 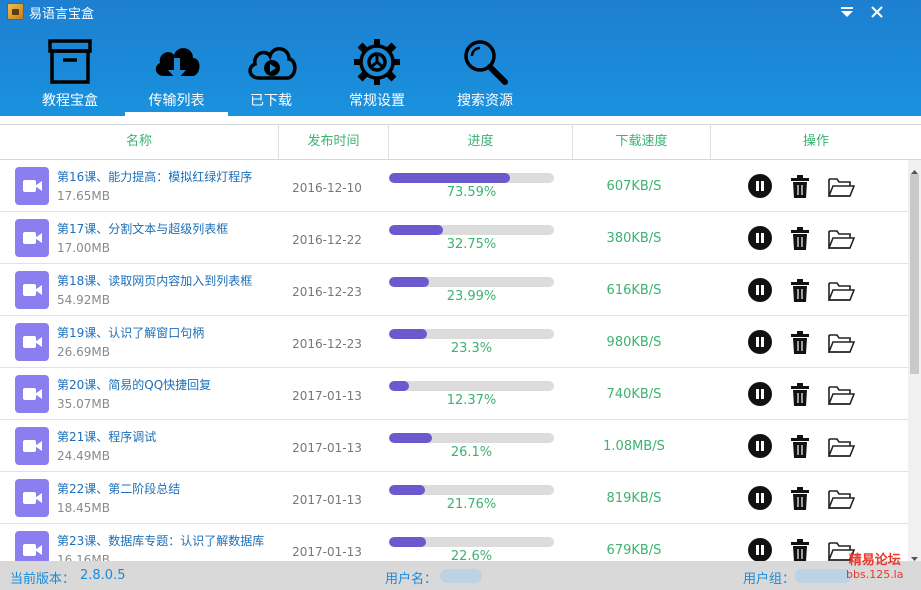 I want to click on file-name: 第19课、认识了解窗口句柄, so click(x=130, y=332).